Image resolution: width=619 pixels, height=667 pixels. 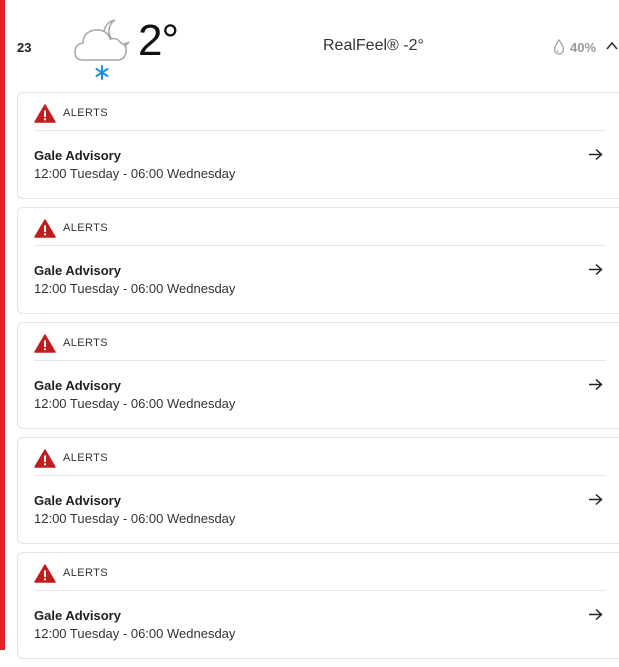 What do you see at coordinates (373, 45) in the screenshot?
I see `realfeel-temperature: RealFeel® -2°` at bounding box center [373, 45].